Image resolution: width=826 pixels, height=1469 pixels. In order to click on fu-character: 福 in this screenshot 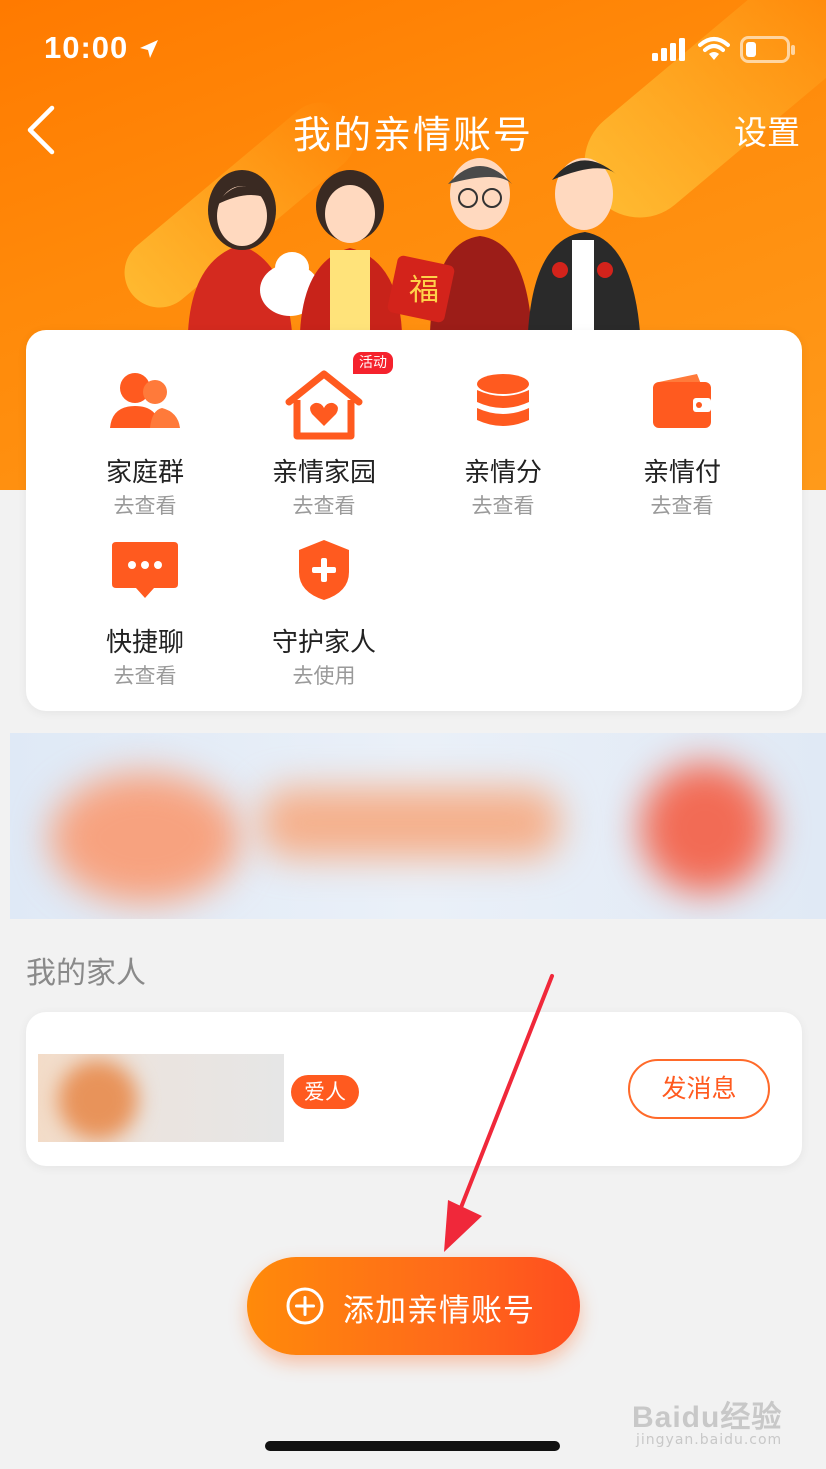, I will do `click(424, 290)`.